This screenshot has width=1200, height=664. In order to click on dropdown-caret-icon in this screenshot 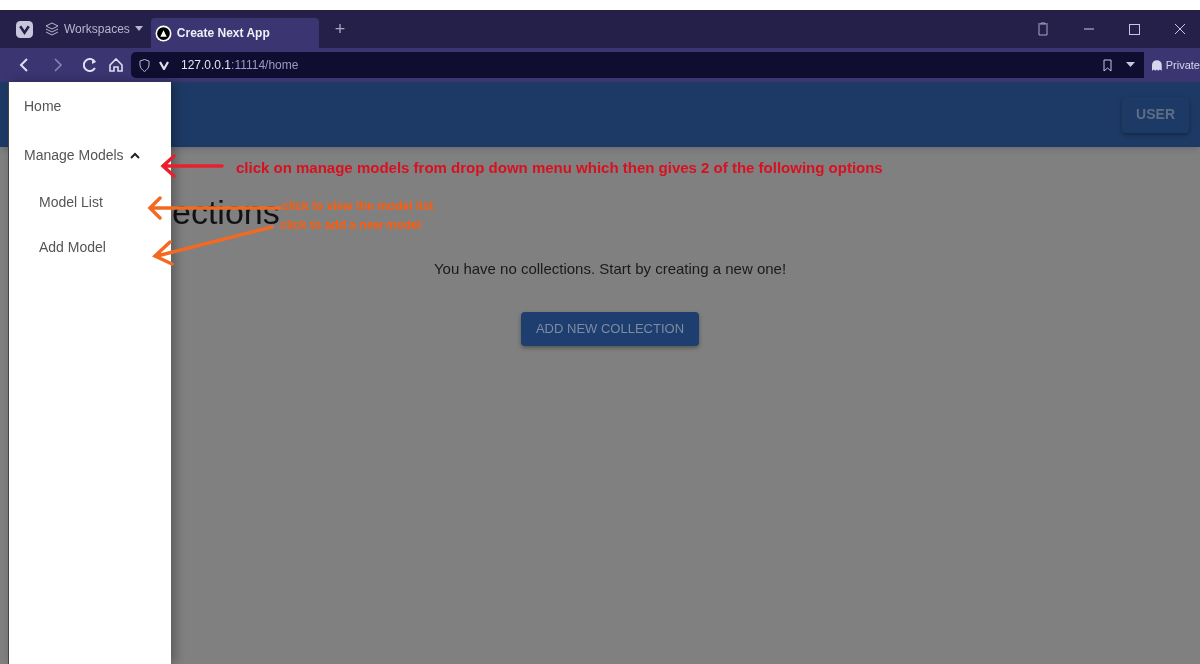, I will do `click(1130, 65)`.